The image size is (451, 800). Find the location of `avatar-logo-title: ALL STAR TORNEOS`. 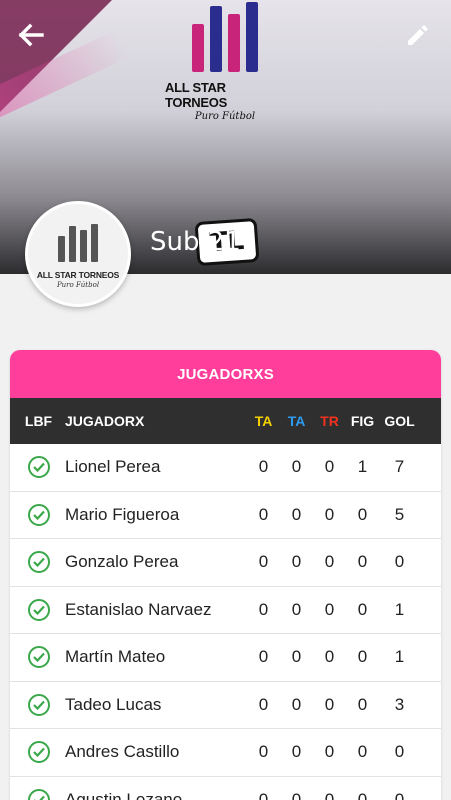

avatar-logo-title: ALL STAR TORNEOS is located at coordinates (78, 274).